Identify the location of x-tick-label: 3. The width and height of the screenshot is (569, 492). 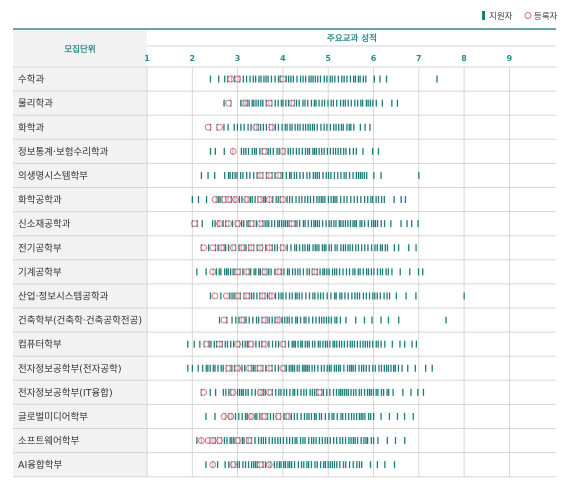
(238, 58).